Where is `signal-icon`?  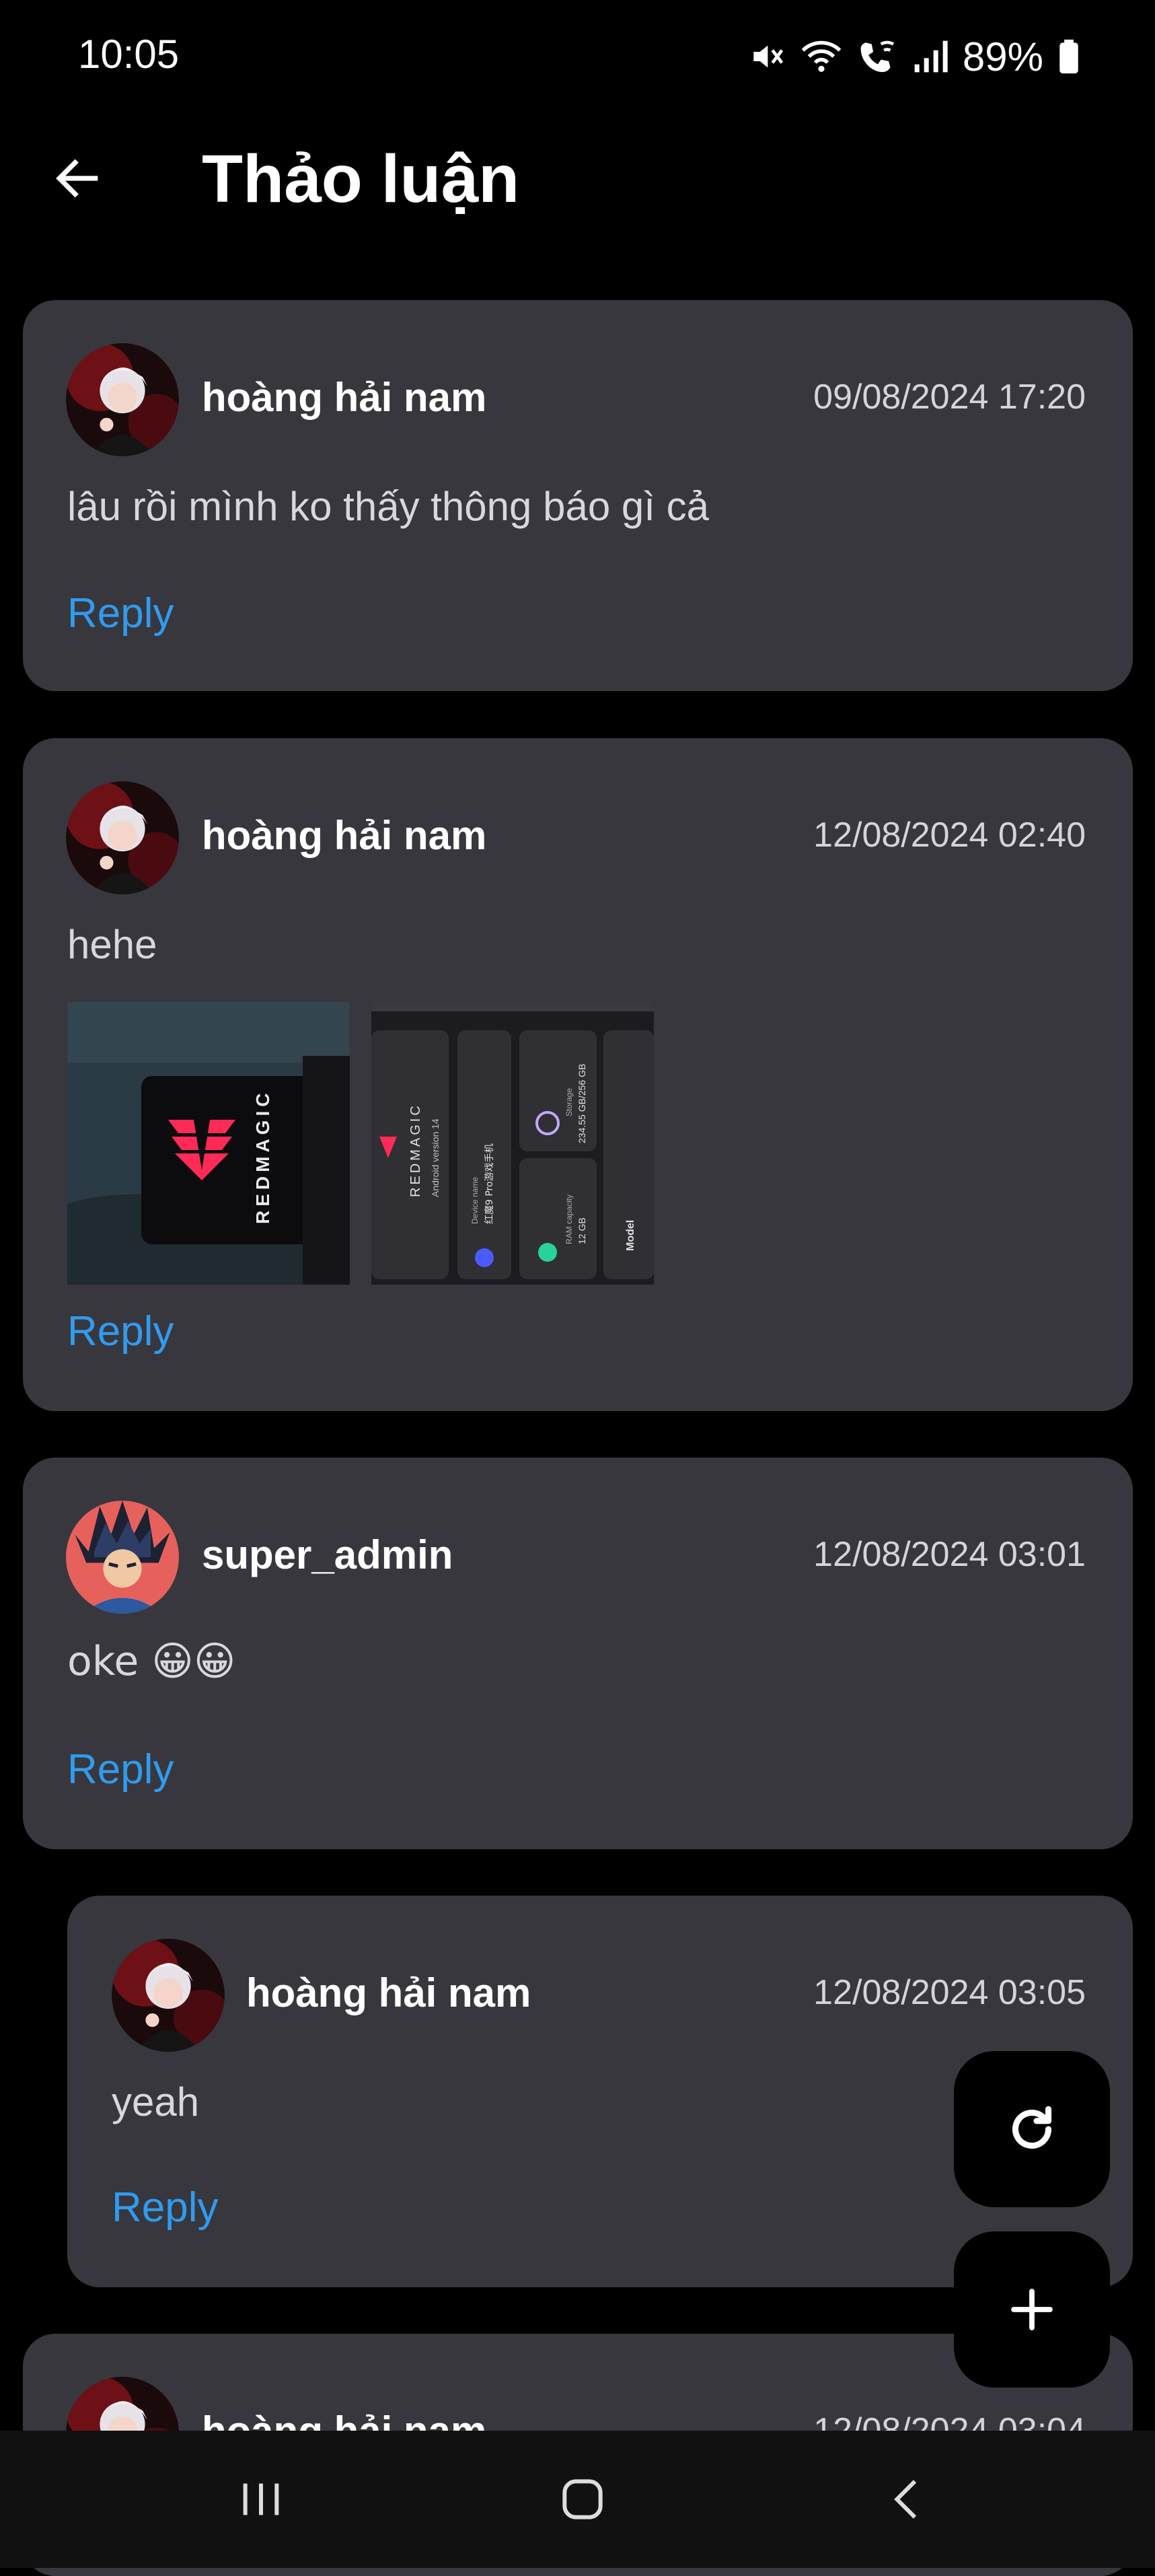
signal-icon is located at coordinates (930, 56).